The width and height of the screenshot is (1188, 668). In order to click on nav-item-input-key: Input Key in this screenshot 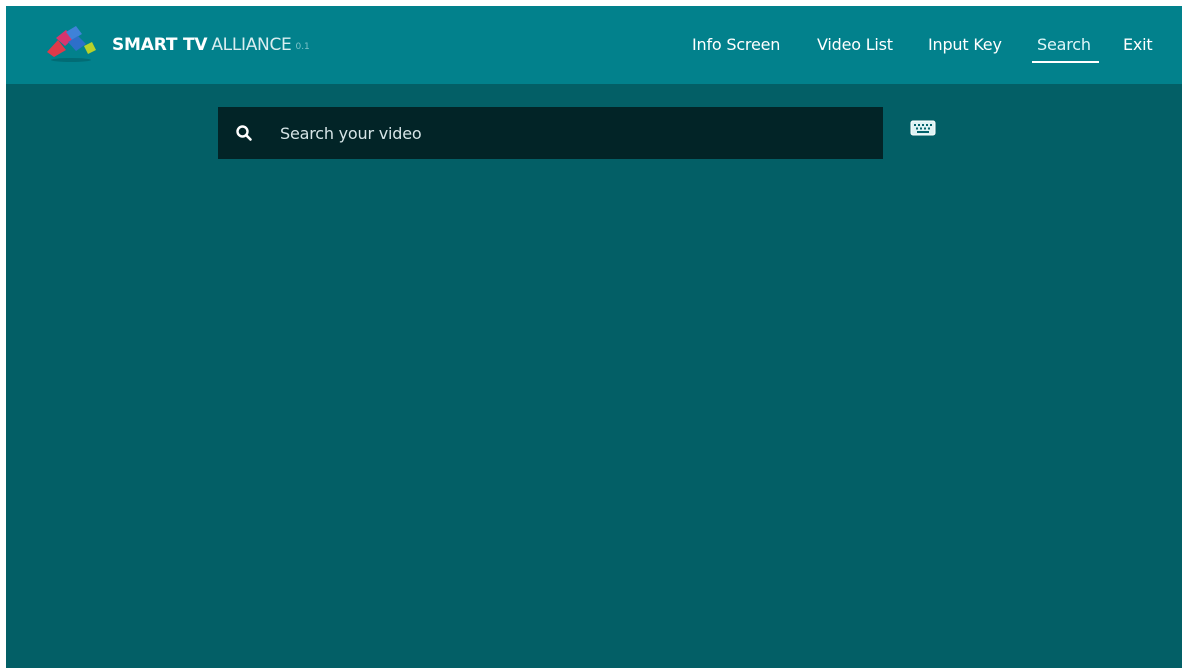, I will do `click(965, 46)`.